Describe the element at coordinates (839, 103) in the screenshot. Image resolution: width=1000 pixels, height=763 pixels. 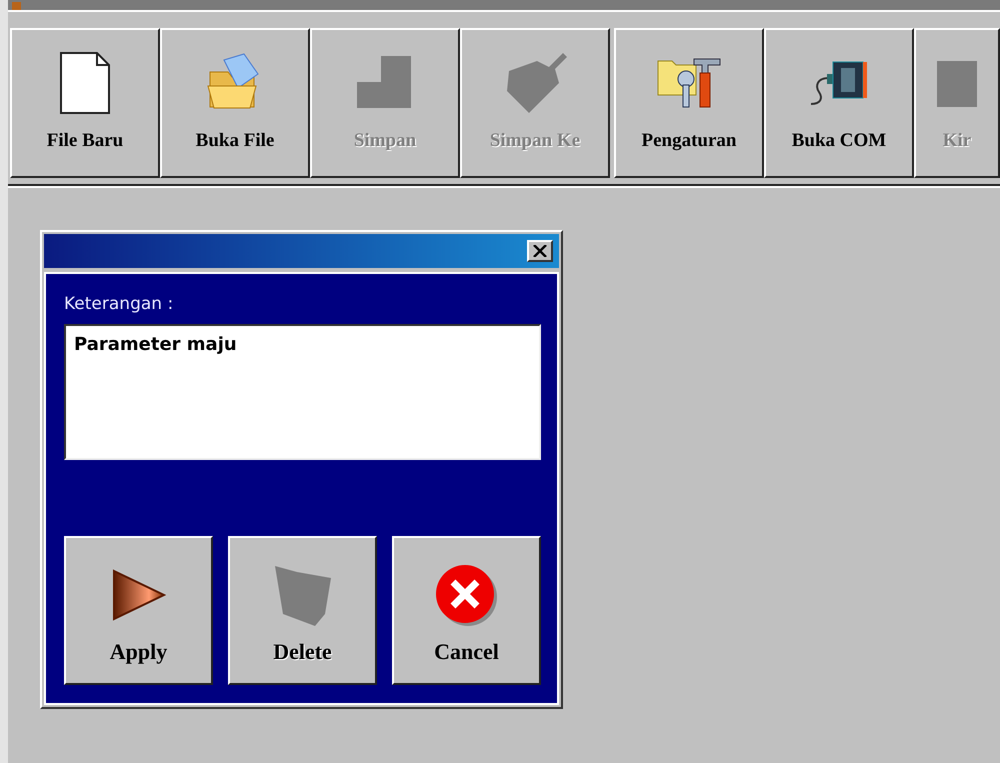
I see `toolbar-button: Buka COM` at that location.